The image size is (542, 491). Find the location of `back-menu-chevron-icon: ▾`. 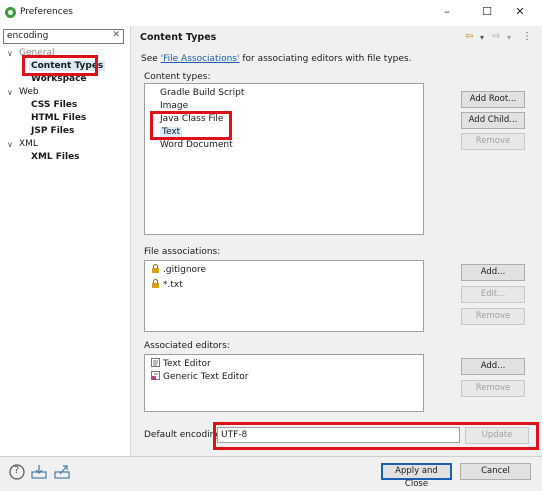

back-menu-chevron-icon: ▾ is located at coordinates (482, 37).